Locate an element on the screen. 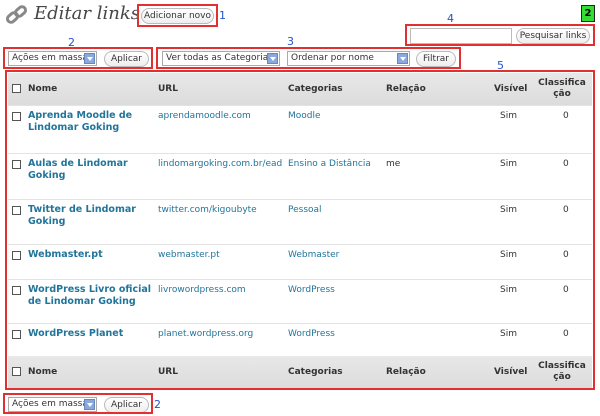  annotation-number-1: 1 is located at coordinates (222, 15).